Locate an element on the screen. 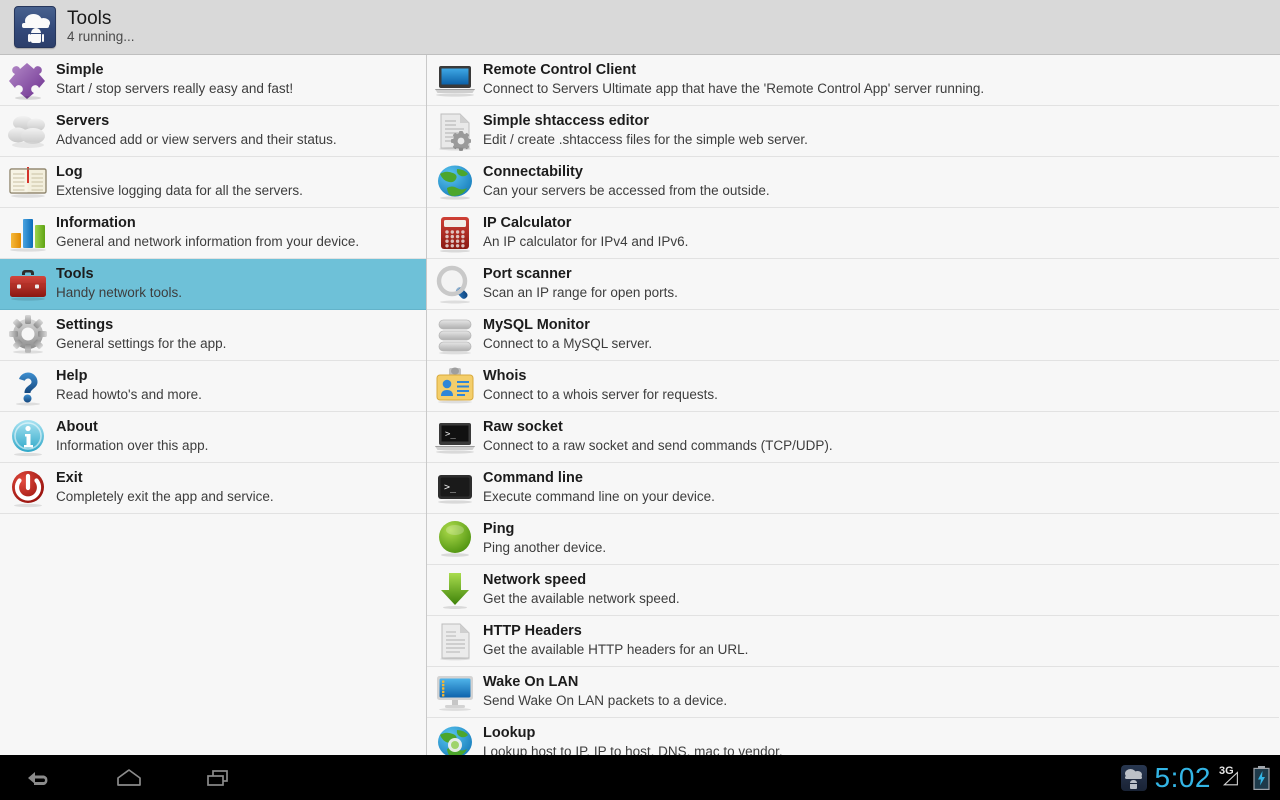 The width and height of the screenshot is (1280, 800). globe-icon is located at coordinates (455, 182).